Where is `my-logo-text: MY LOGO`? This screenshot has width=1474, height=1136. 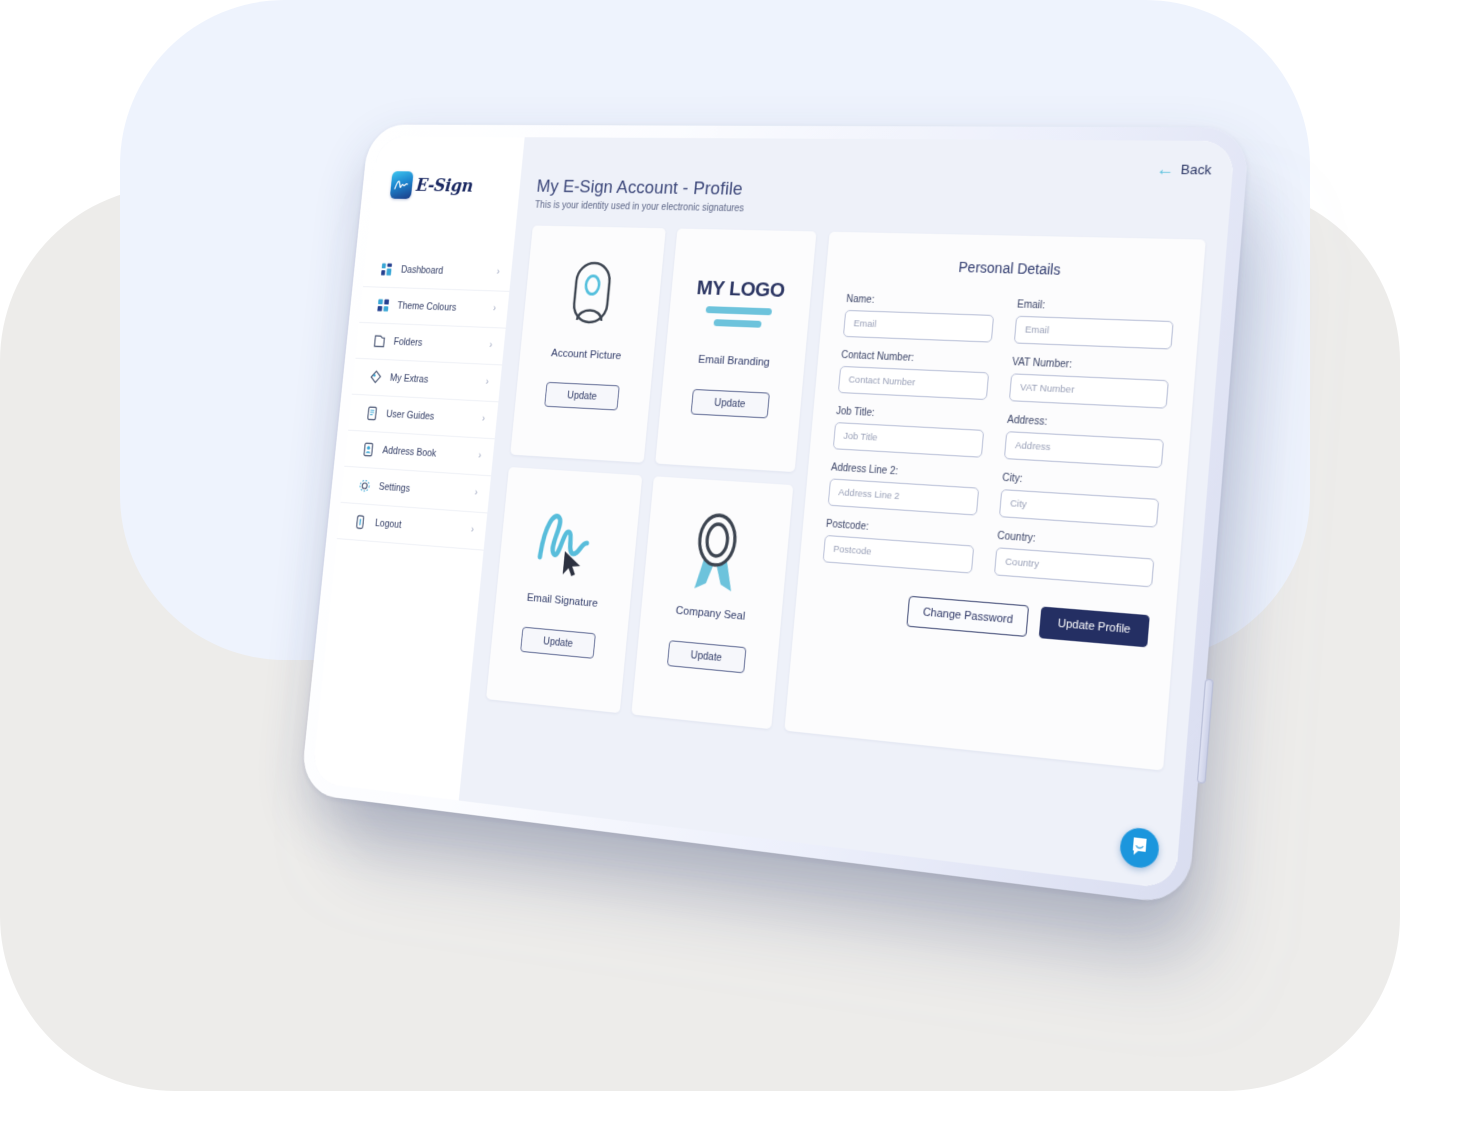
my-logo-text: MY LOGO is located at coordinates (740, 289).